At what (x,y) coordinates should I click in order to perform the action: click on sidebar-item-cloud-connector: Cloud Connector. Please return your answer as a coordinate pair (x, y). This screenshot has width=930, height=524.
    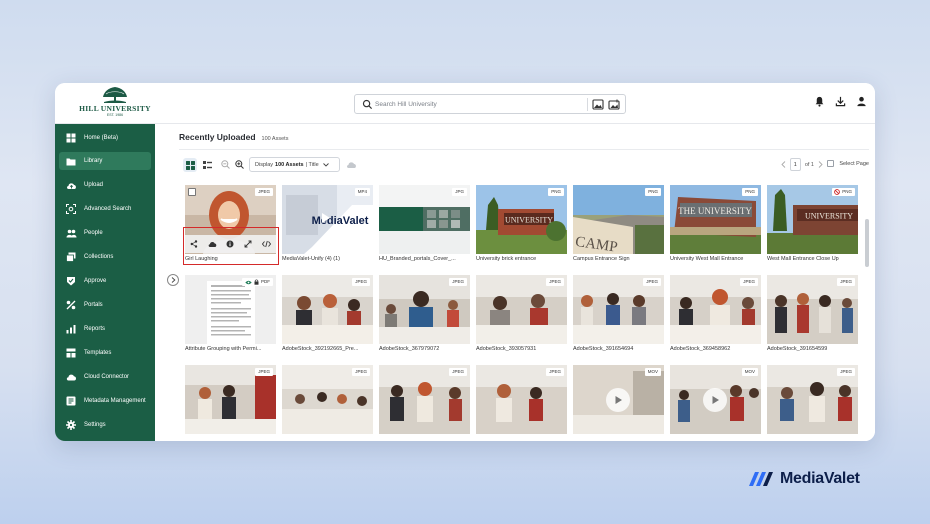
    Looking at the image, I should click on (105, 377).